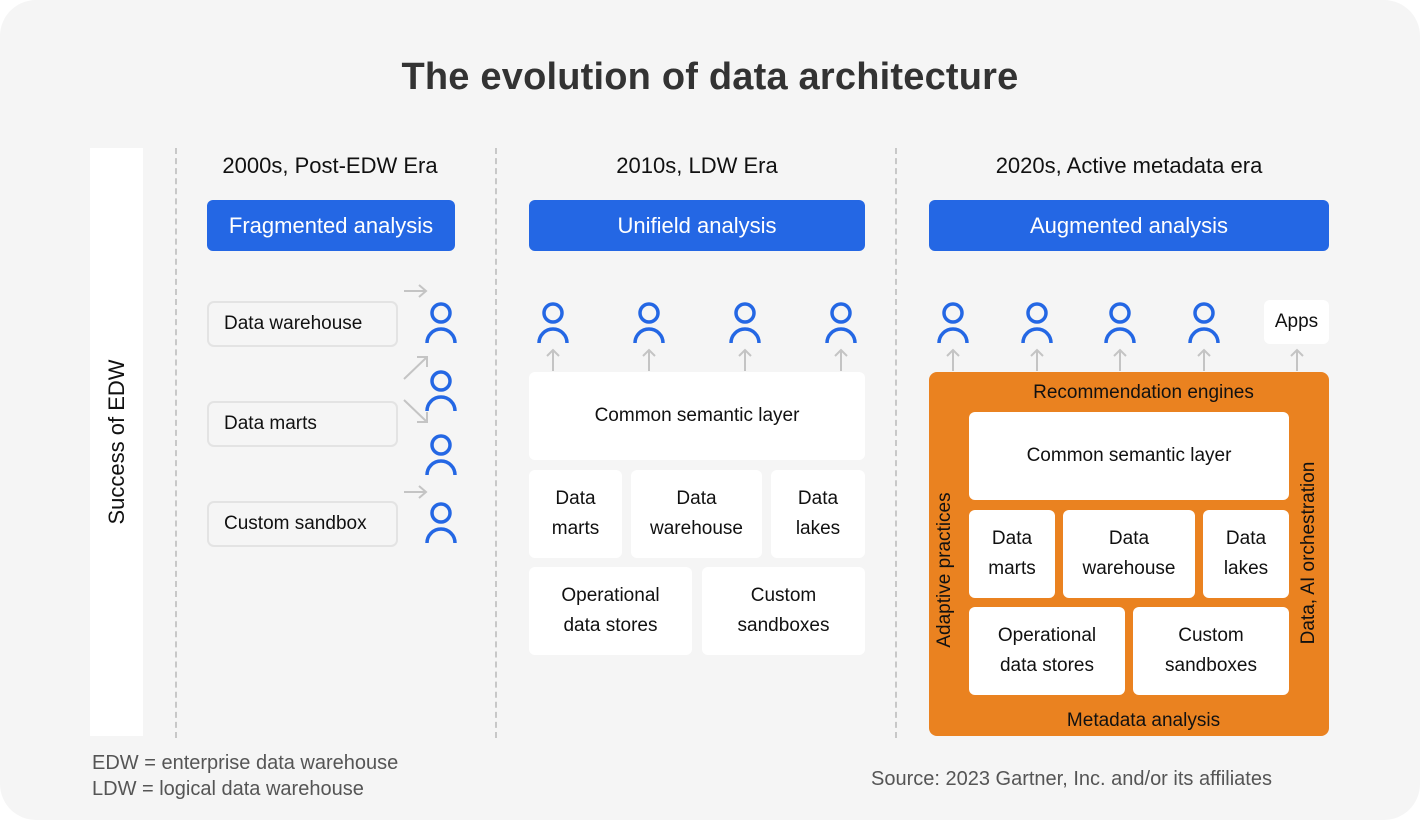  Describe the element at coordinates (1129, 225) in the screenshot. I see `era-3-banner: Augmented analysis` at that location.